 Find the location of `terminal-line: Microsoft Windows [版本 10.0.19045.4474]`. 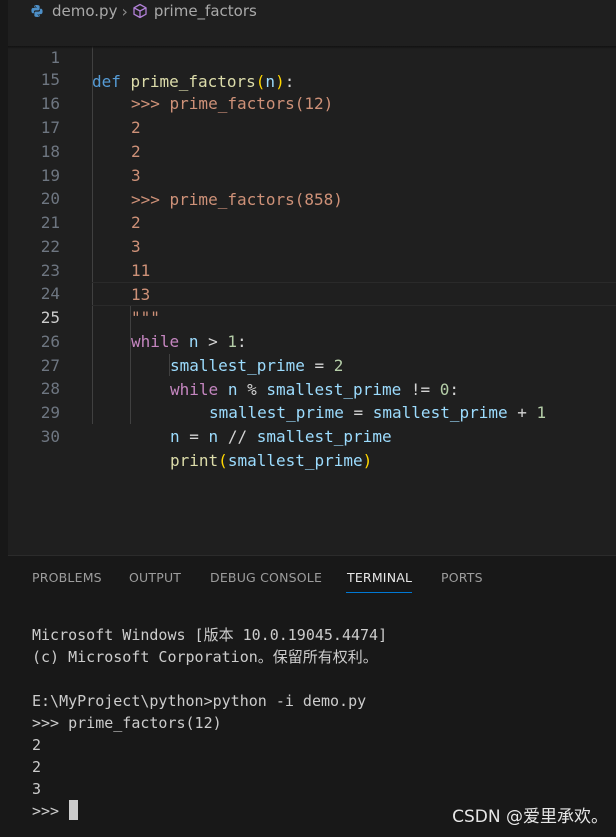

terminal-line: Microsoft Windows [版本 10.0.19045.4474] is located at coordinates (210, 635).